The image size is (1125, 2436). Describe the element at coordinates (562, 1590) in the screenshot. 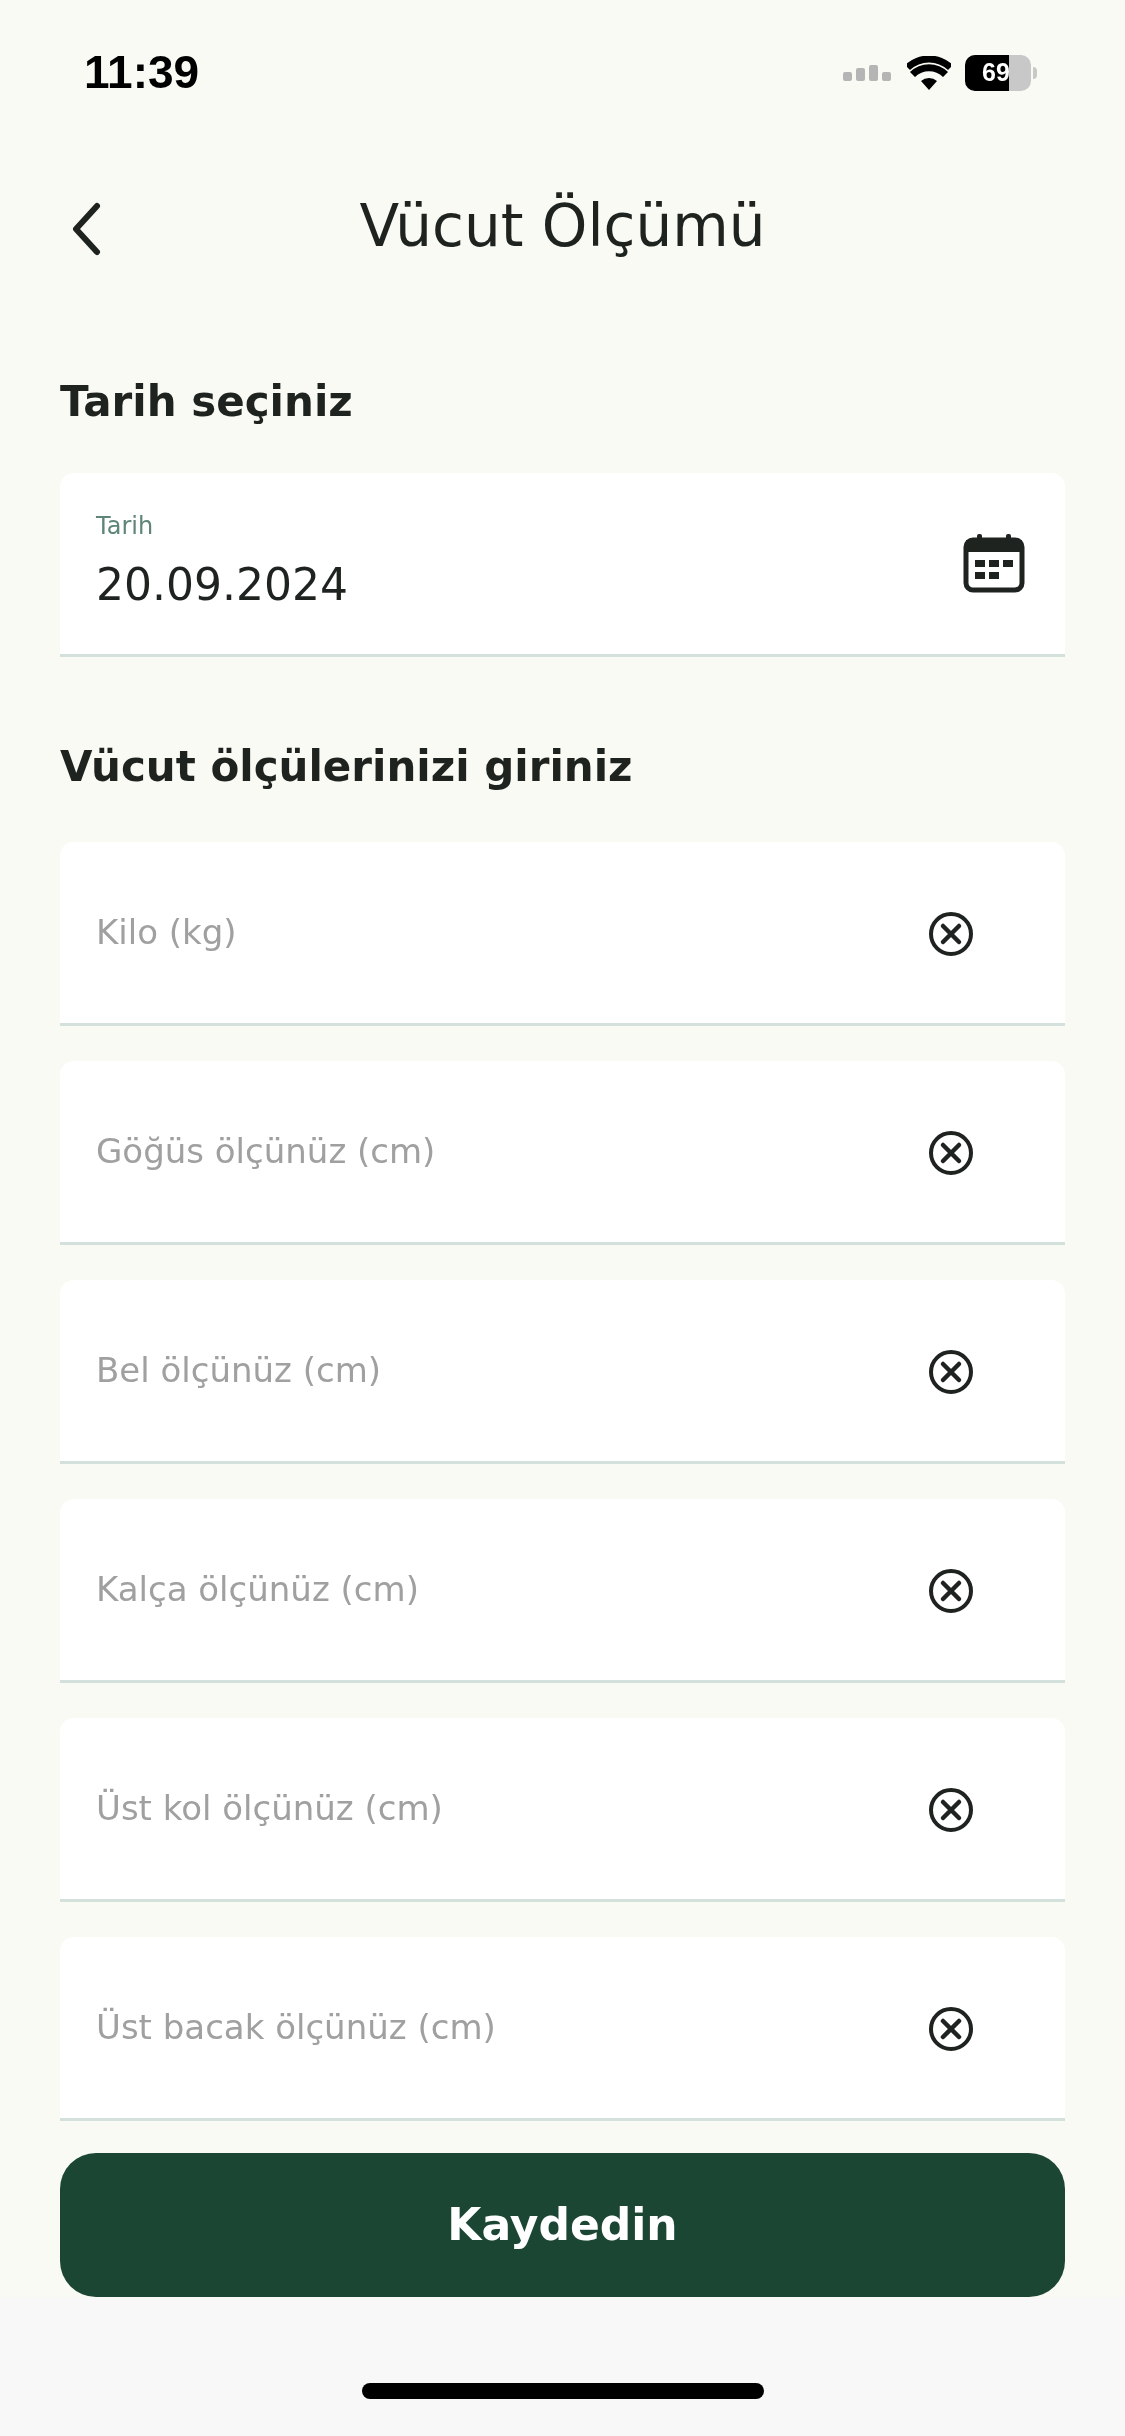

I see `measurement-field: Kalça ölçünüz (cm)` at that location.